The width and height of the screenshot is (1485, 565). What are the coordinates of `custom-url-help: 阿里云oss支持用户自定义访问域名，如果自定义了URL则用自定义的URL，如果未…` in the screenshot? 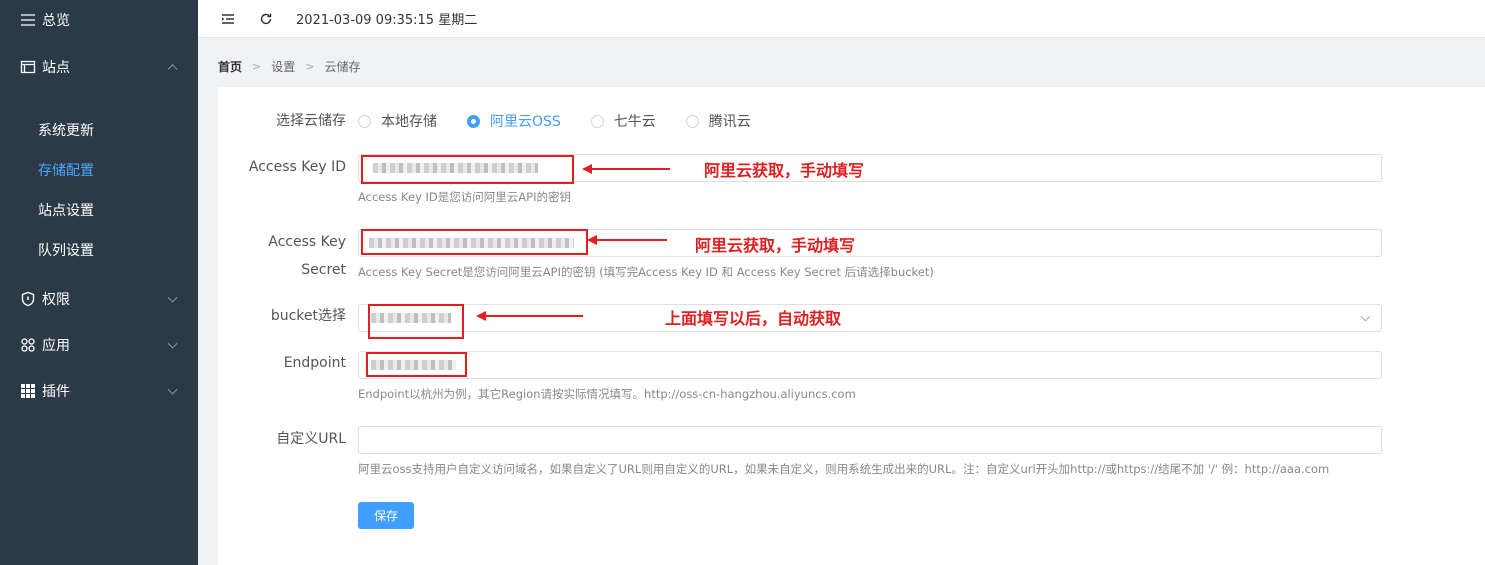 It's located at (844, 469).